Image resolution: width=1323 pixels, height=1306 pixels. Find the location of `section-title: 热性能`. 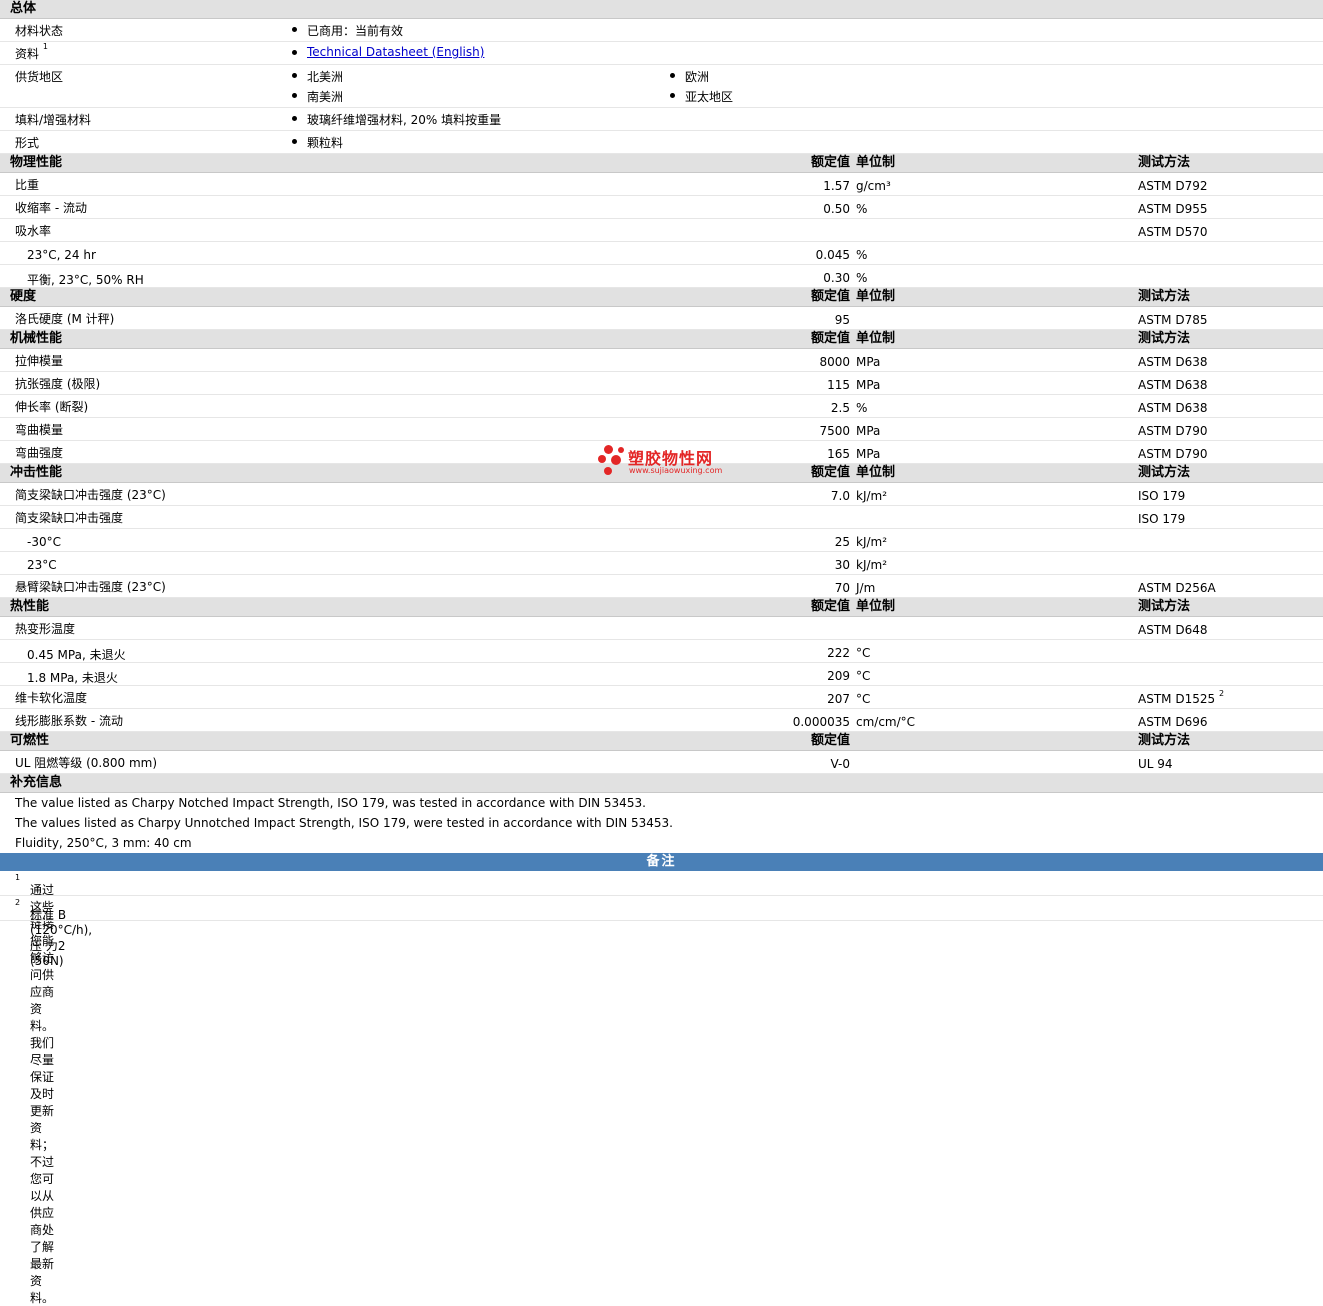

section-title: 热性能 is located at coordinates (30, 606).